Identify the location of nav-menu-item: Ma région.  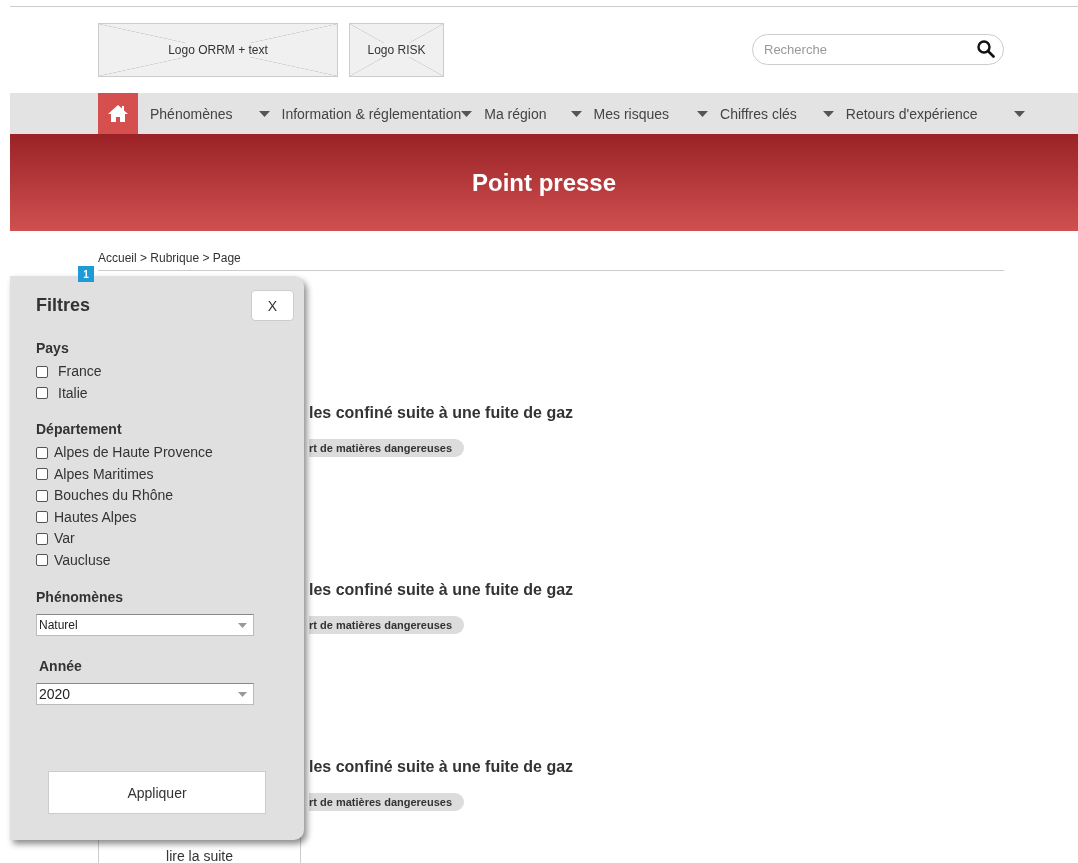
(527, 113).